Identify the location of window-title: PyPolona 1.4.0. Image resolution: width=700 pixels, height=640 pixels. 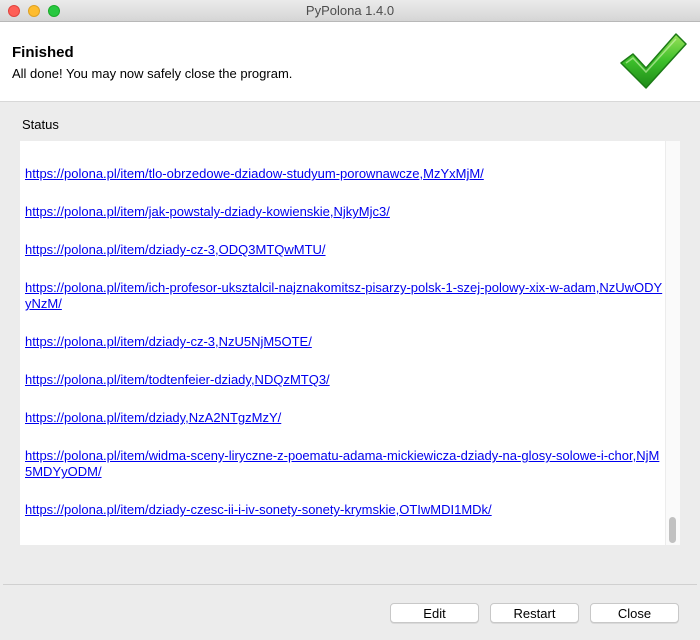
(350, 10).